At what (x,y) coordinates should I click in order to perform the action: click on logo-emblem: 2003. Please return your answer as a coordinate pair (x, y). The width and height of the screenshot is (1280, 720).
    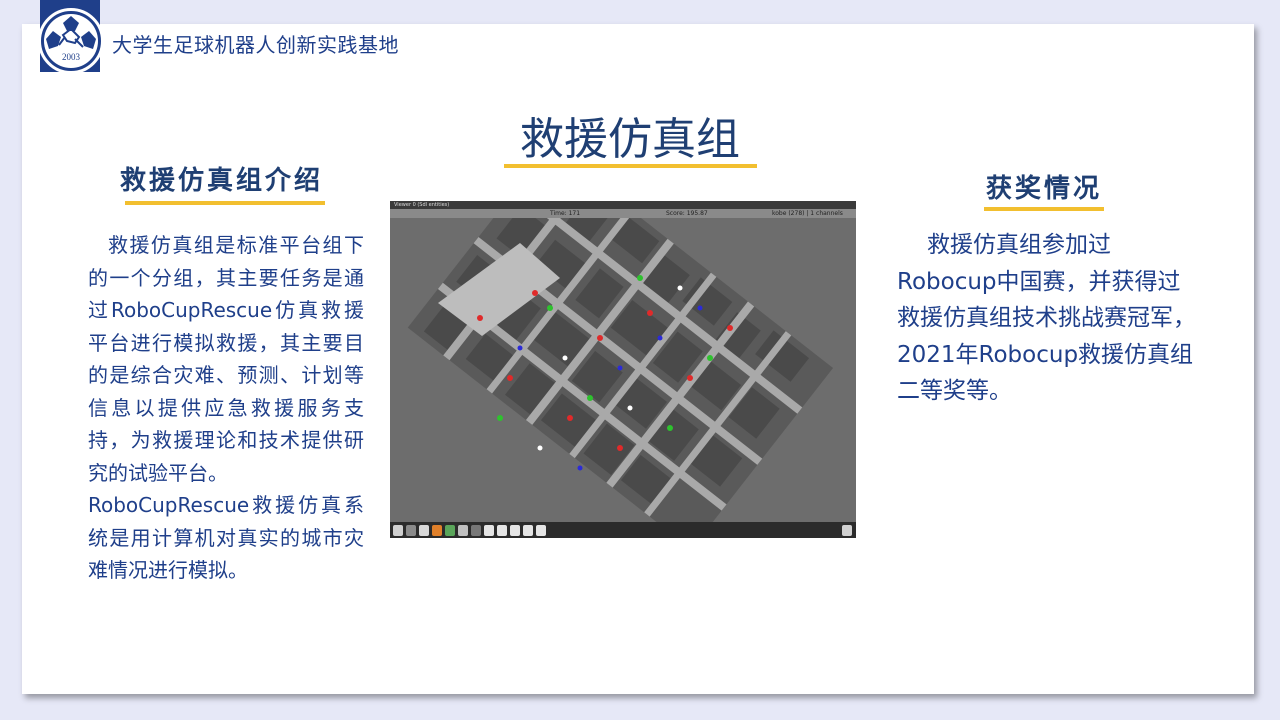
    Looking at the image, I should click on (71, 41).